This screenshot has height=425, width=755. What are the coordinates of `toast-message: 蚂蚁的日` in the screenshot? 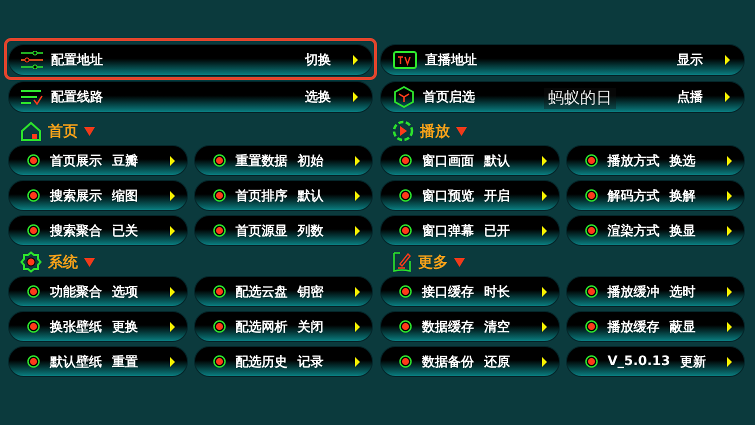 It's located at (580, 98).